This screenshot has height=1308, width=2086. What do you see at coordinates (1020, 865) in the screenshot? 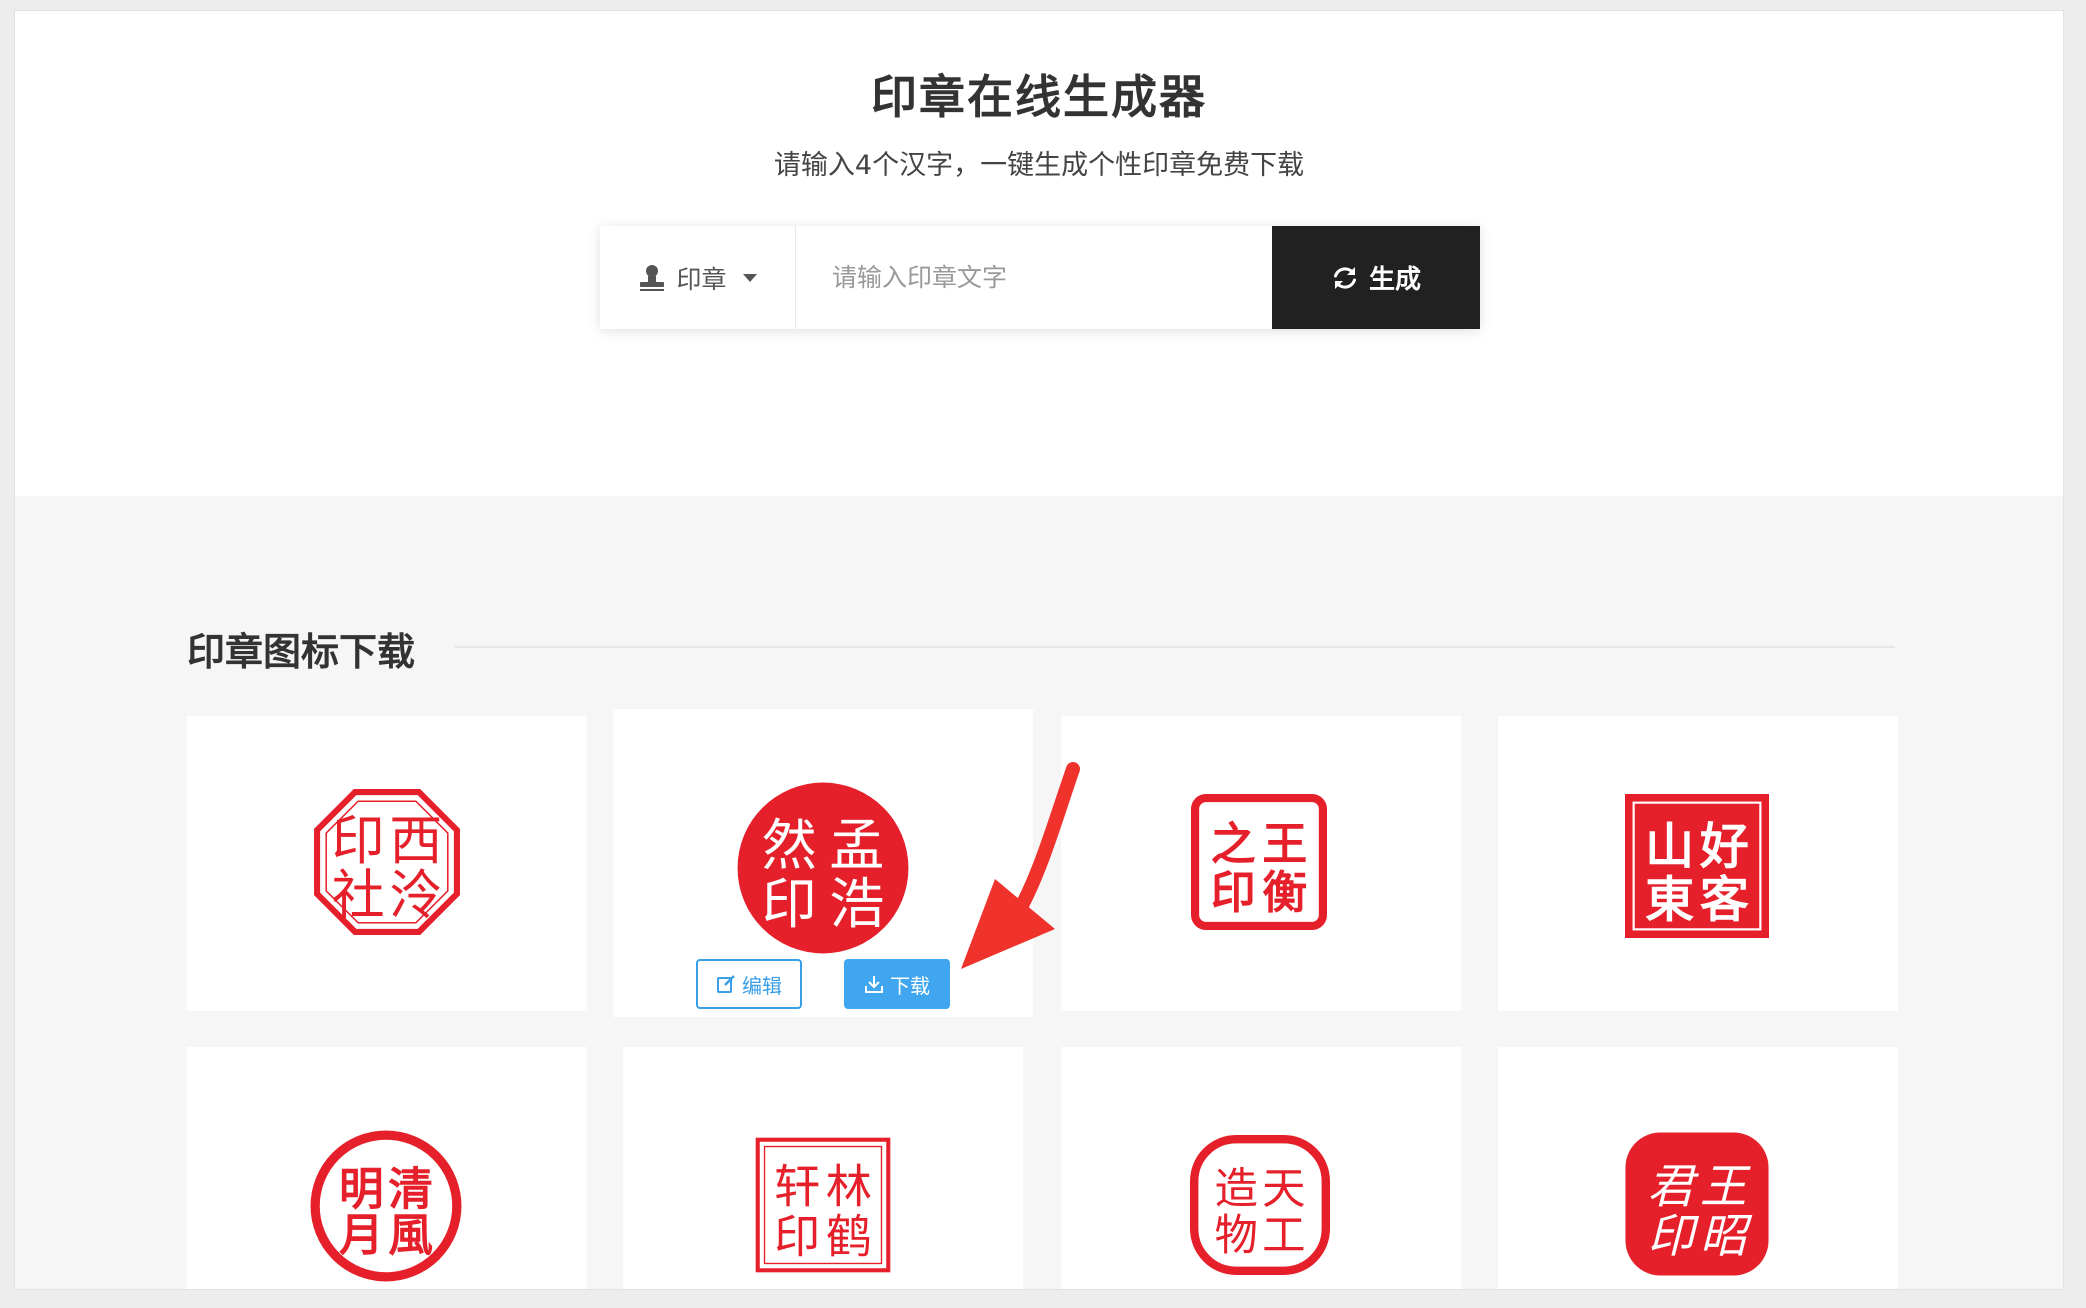
I see `annotation-arrow-icon` at bounding box center [1020, 865].